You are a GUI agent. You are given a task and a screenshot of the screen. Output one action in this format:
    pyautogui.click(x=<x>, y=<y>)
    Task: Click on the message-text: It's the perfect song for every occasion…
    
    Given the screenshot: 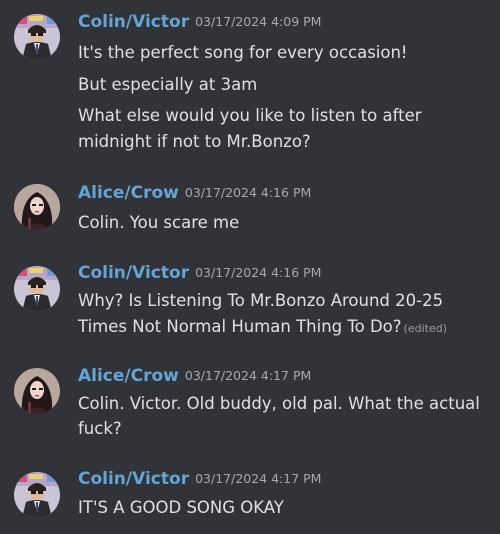 What is the action you would take?
    pyautogui.click(x=243, y=52)
    